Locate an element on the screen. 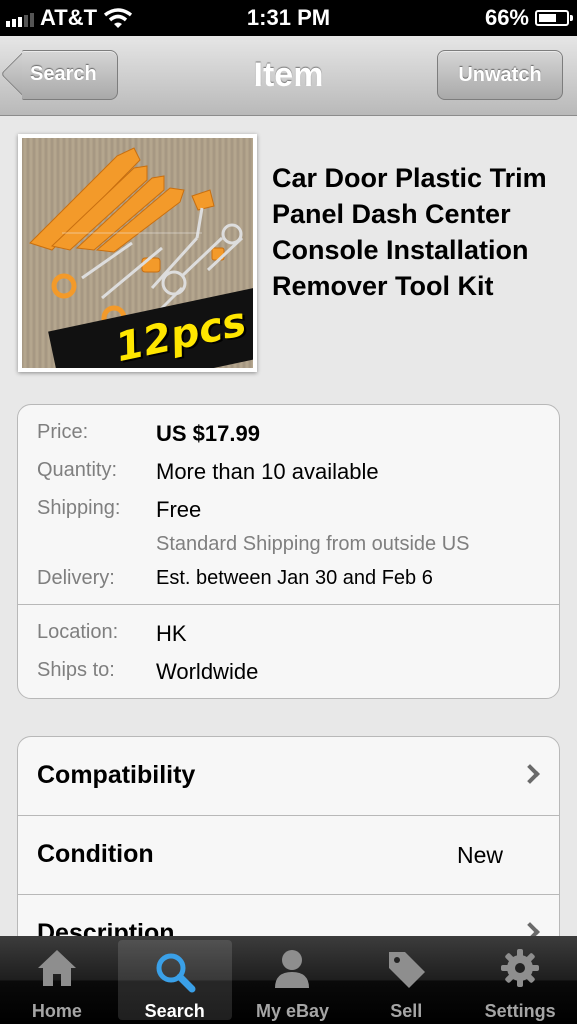 Image resolution: width=577 pixels, height=1024 pixels. ships-to-label: Ships to: is located at coordinates (76, 670).